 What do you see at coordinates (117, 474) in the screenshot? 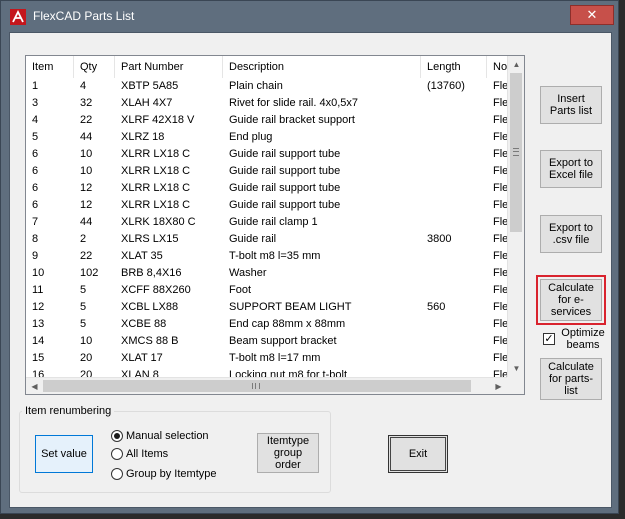
I see `radio-group-by-itemtype` at bounding box center [117, 474].